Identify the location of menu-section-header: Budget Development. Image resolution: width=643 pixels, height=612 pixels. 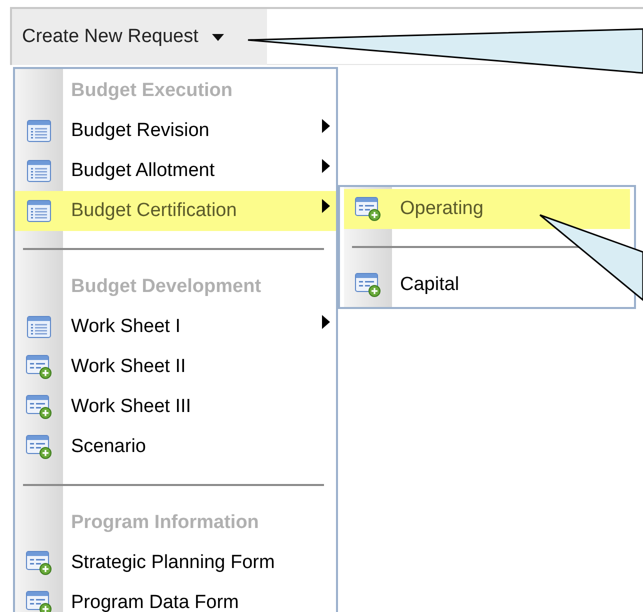
(166, 286).